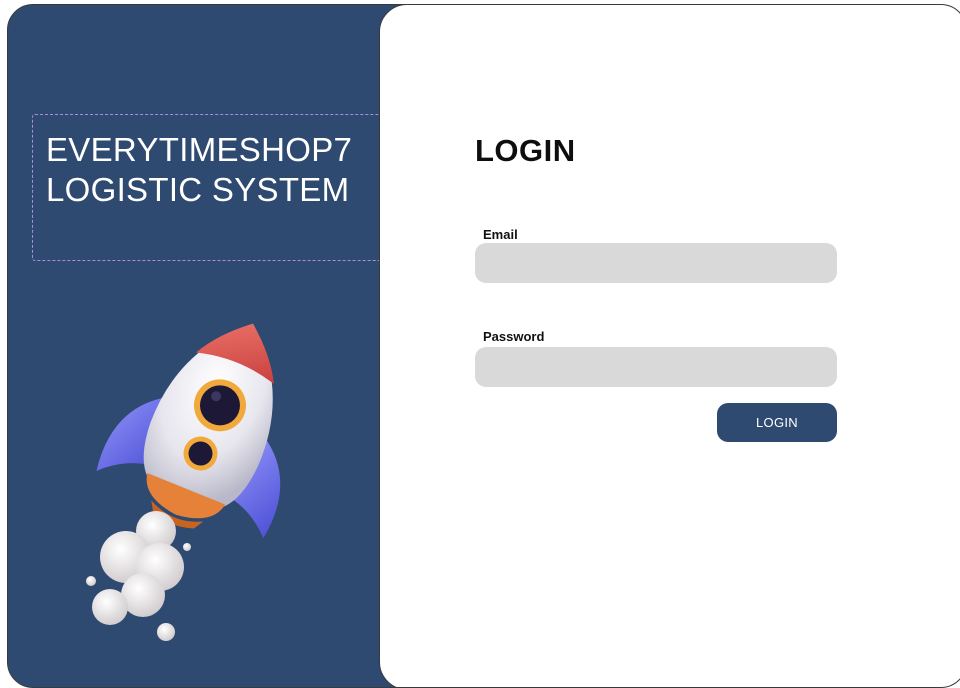 The image size is (960, 688). What do you see at coordinates (656, 367) in the screenshot?
I see `password-field` at bounding box center [656, 367].